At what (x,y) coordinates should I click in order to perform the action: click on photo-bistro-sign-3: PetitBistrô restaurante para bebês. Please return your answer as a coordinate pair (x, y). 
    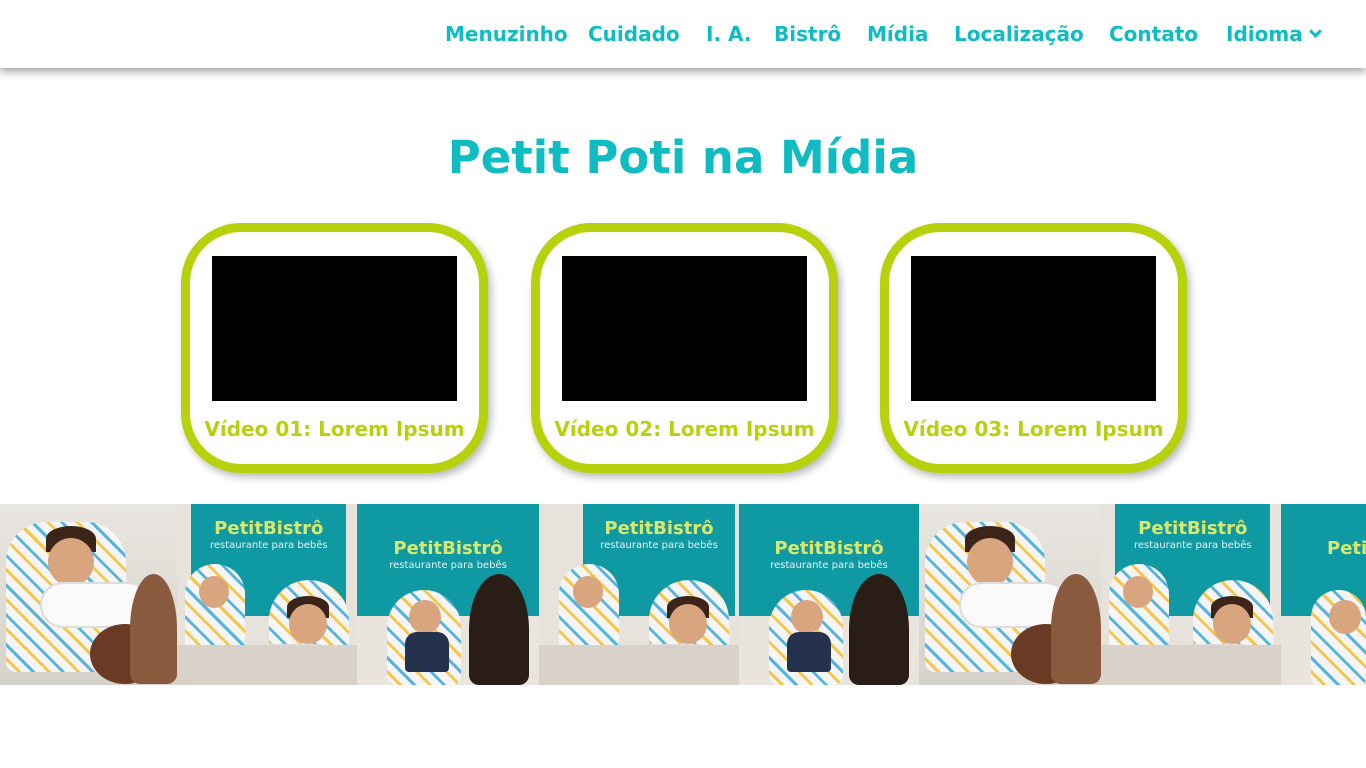
    Looking at the image, I should click on (1191, 594).